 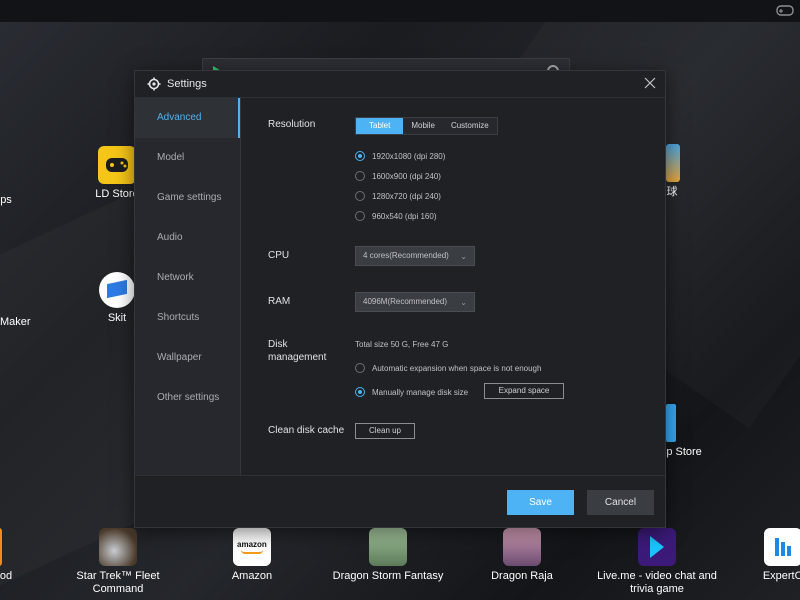 What do you see at coordinates (620, 502) in the screenshot?
I see `cancel-button: Cancel` at bounding box center [620, 502].